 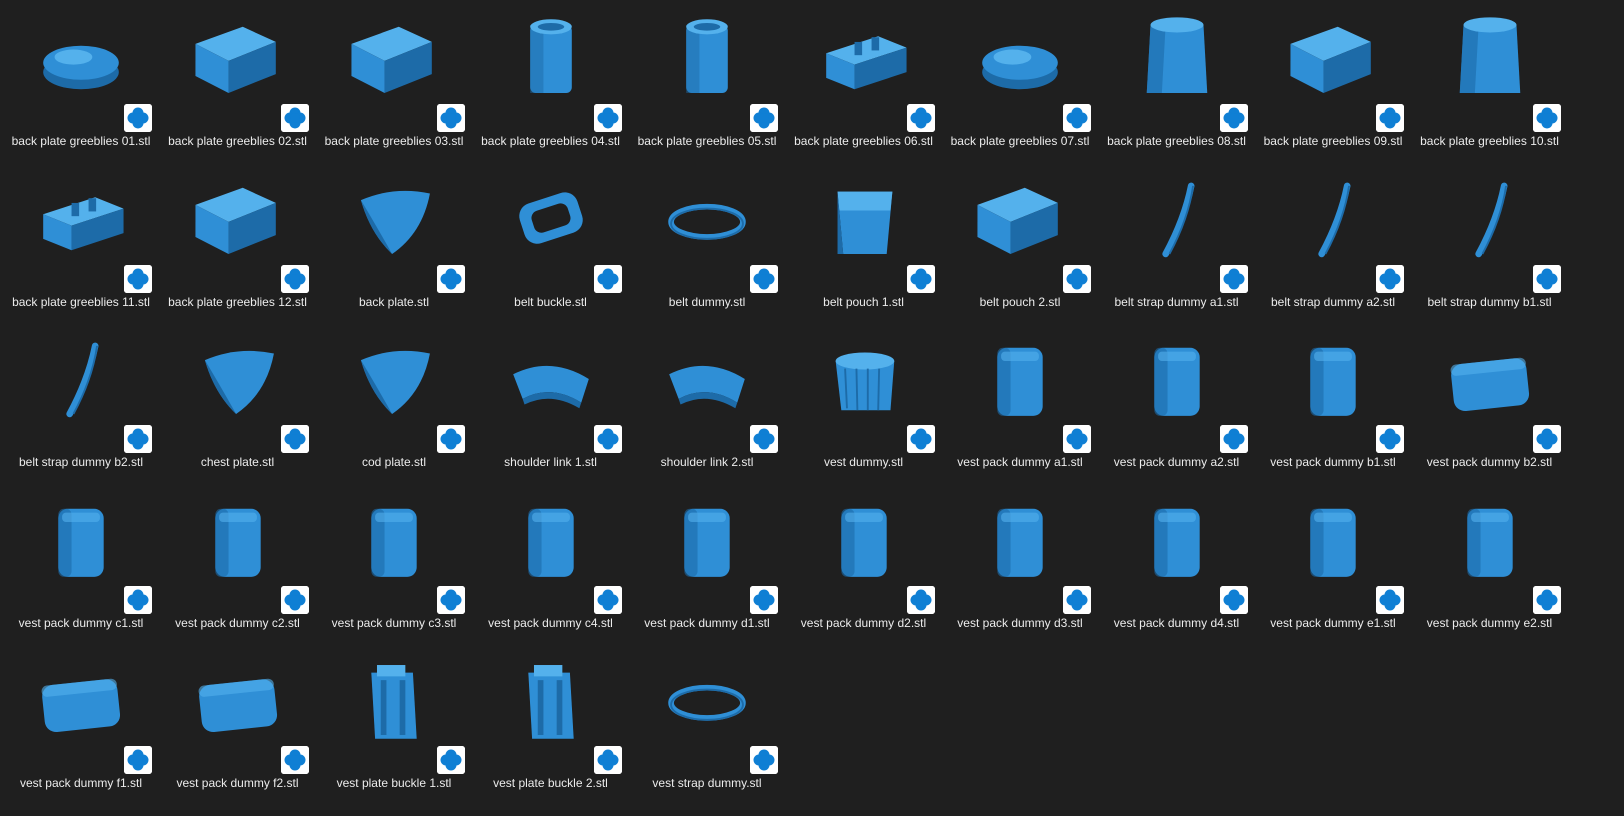 What do you see at coordinates (394, 141) in the screenshot?
I see `file-name: back plate greeblies 03.stl` at bounding box center [394, 141].